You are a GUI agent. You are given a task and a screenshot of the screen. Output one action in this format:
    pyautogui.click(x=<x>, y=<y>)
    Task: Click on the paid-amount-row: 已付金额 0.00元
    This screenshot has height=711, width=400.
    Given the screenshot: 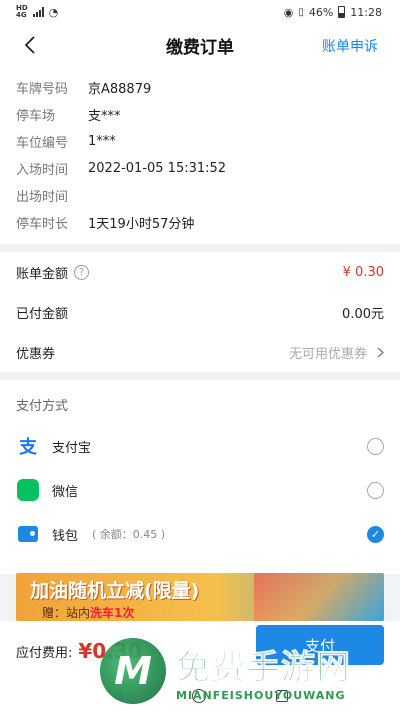 What is the action you would take?
    pyautogui.click(x=200, y=312)
    